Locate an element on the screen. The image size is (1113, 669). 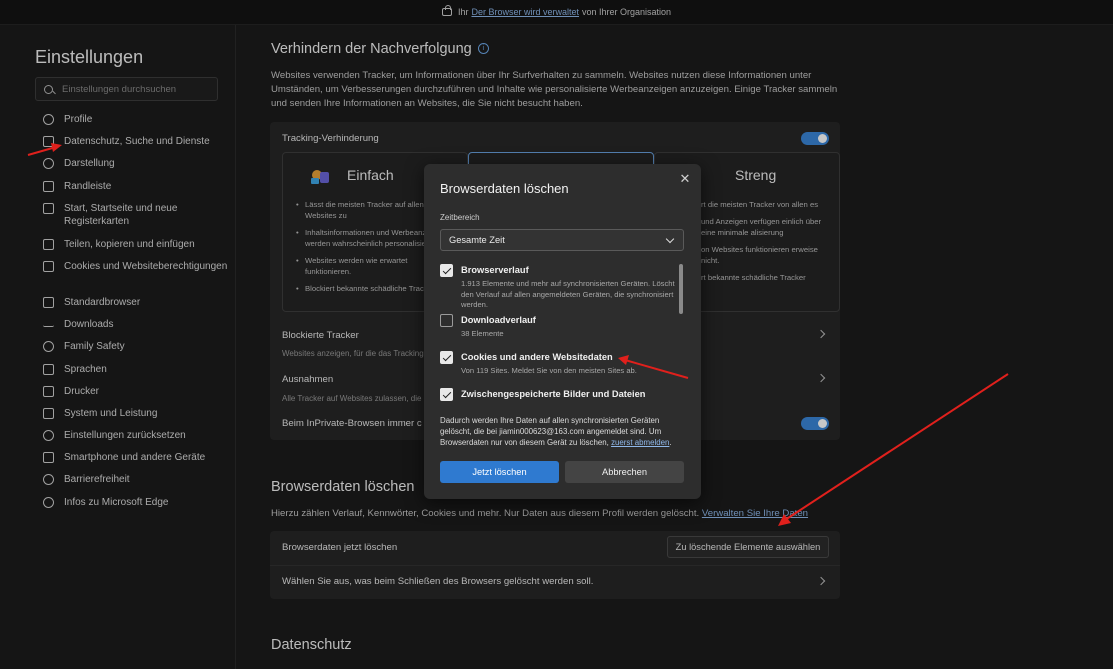
option-label: Zwischengespeicherte Bilder und Dateien is located at coordinates (553, 394).